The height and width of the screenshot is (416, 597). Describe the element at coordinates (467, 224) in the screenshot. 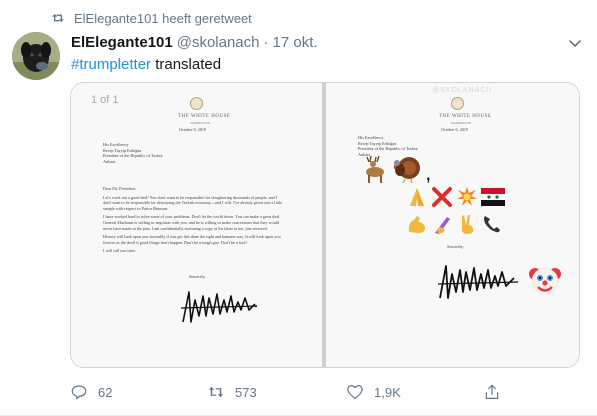

I see `crossed-fingers-icon` at that location.